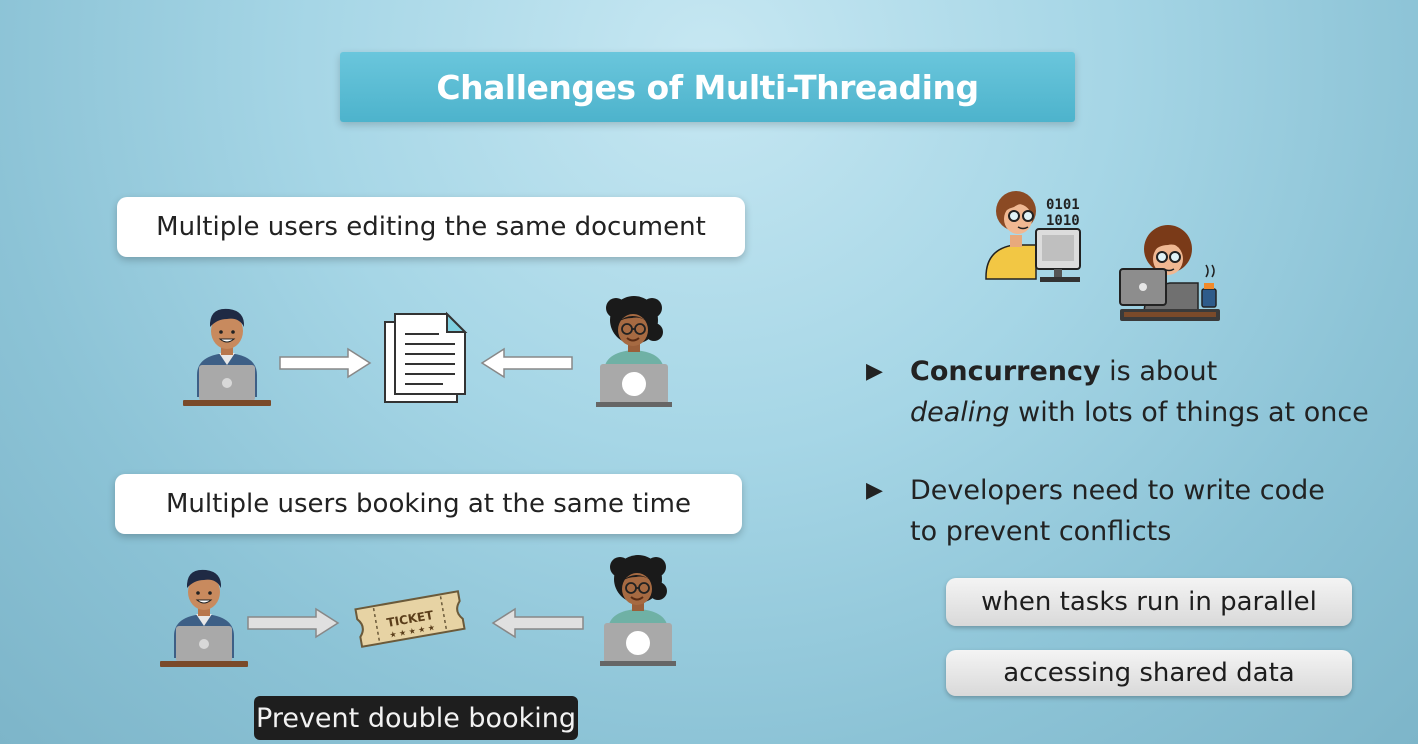 This screenshot has height=744, width=1418. Describe the element at coordinates (960, 412) in the screenshot. I see `bullet1-italic: dealing` at that location.